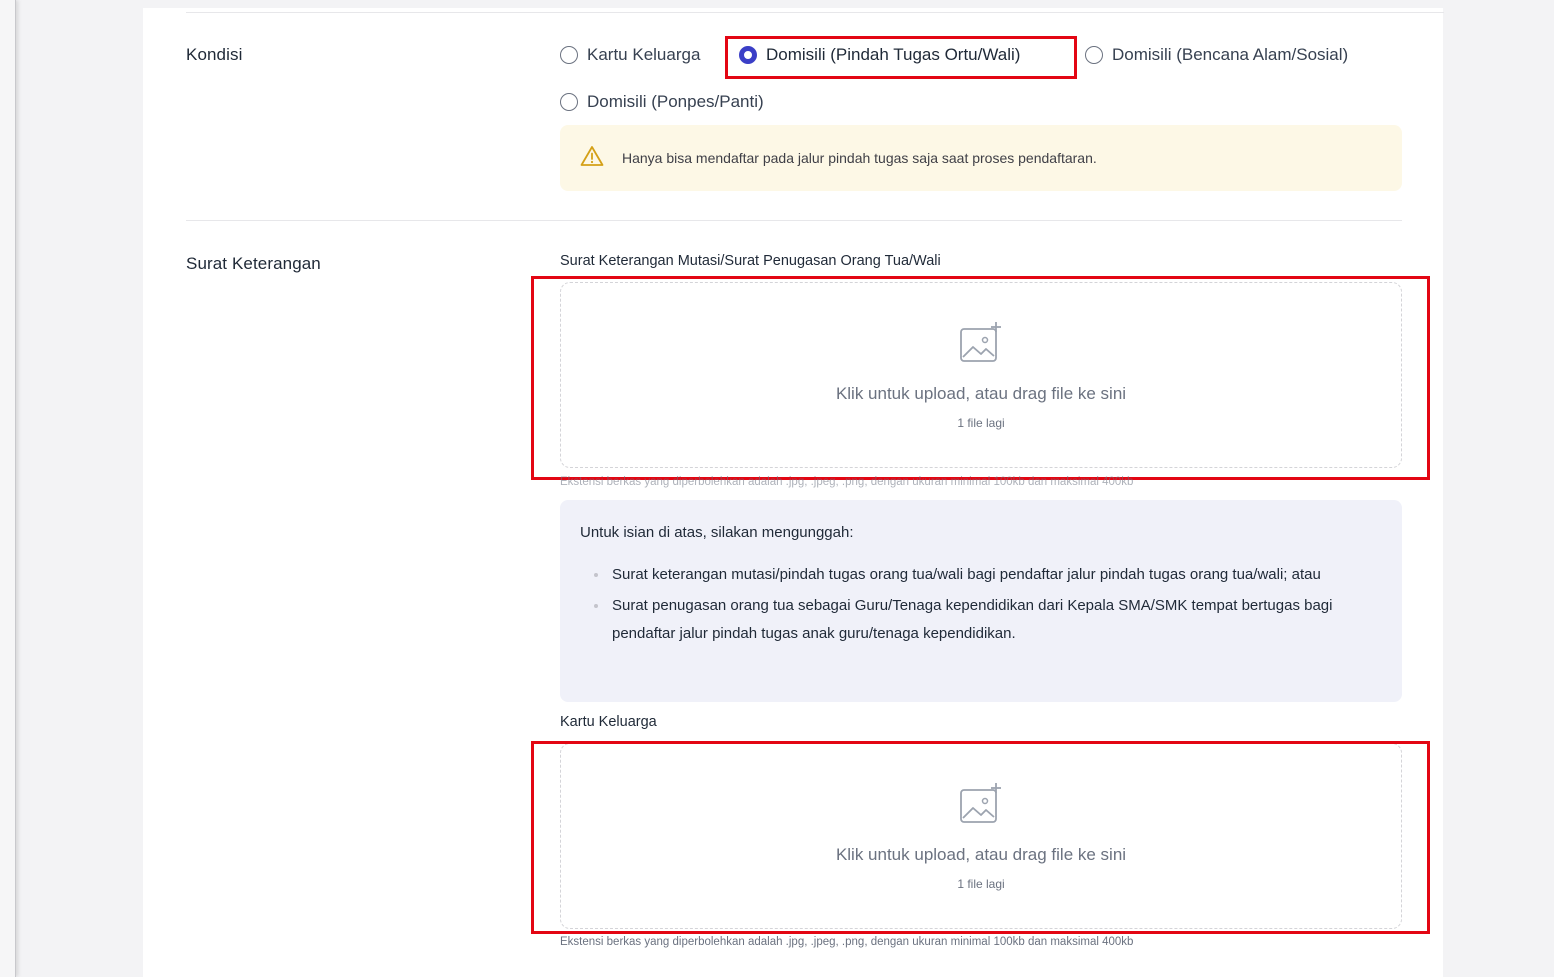 The width and height of the screenshot is (1554, 977). What do you see at coordinates (253, 263) in the screenshot?
I see `surat-keterangan-label: Surat Keterangan` at bounding box center [253, 263].